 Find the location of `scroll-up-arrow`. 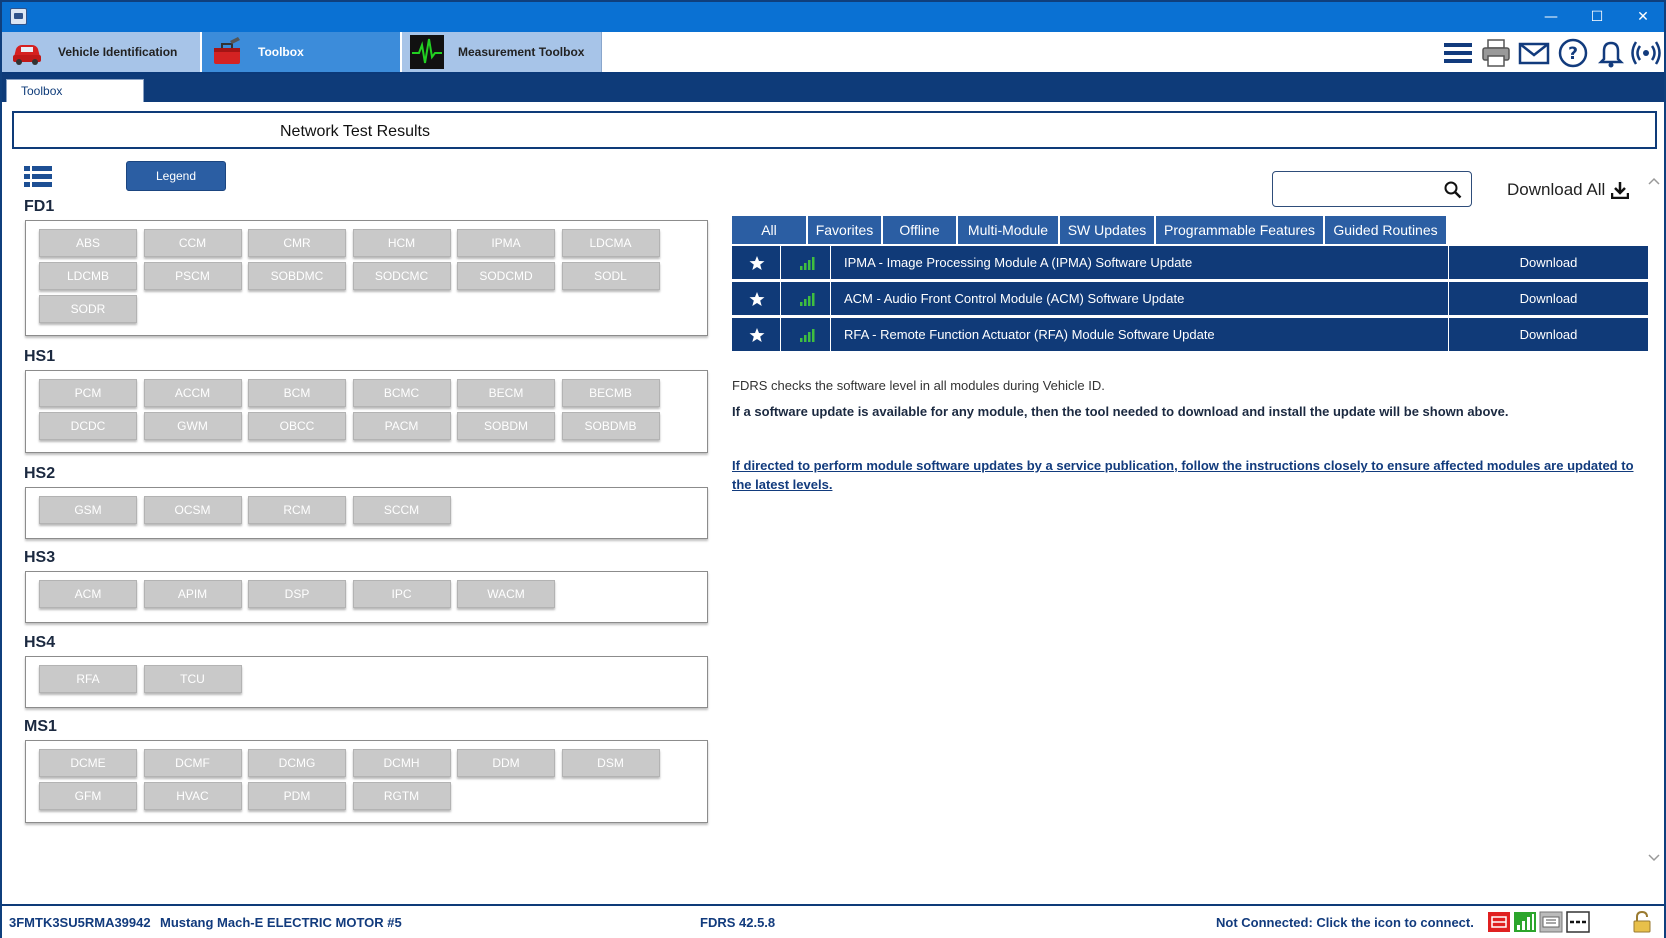

scroll-up-arrow is located at coordinates (1654, 181).